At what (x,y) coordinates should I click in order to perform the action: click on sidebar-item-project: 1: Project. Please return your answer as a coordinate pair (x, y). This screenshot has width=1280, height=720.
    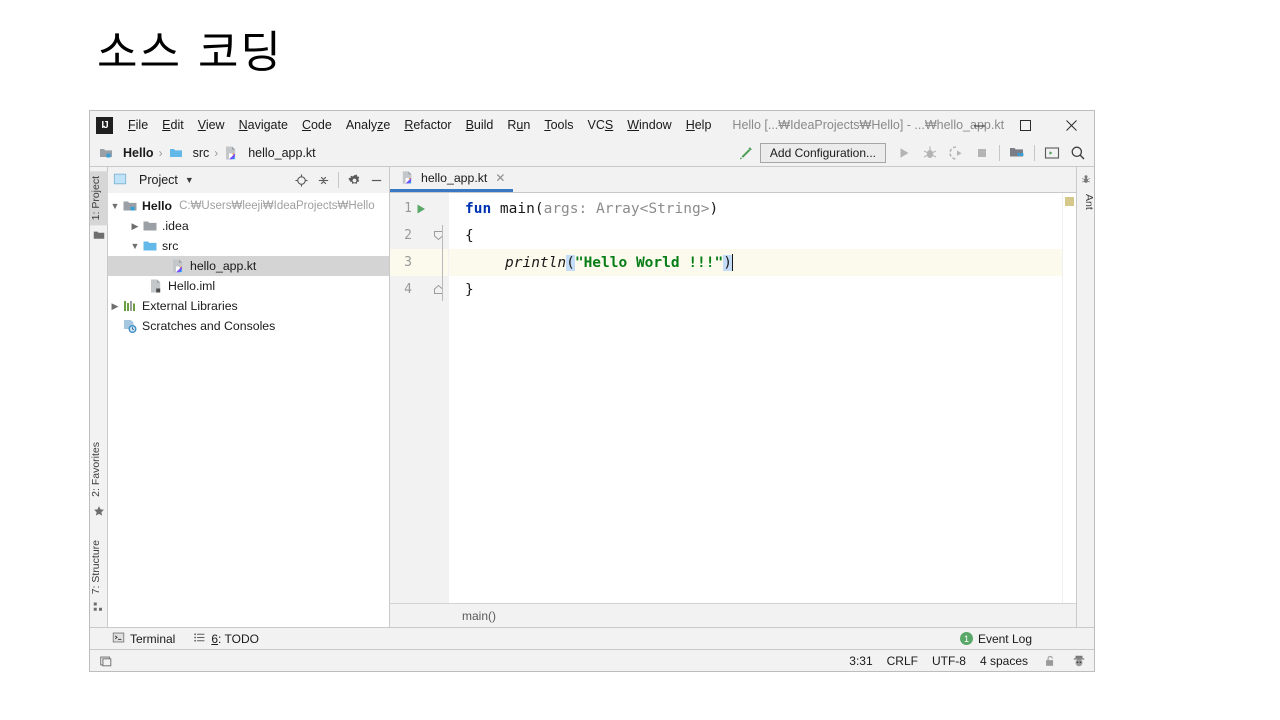
    Looking at the image, I should click on (99, 198).